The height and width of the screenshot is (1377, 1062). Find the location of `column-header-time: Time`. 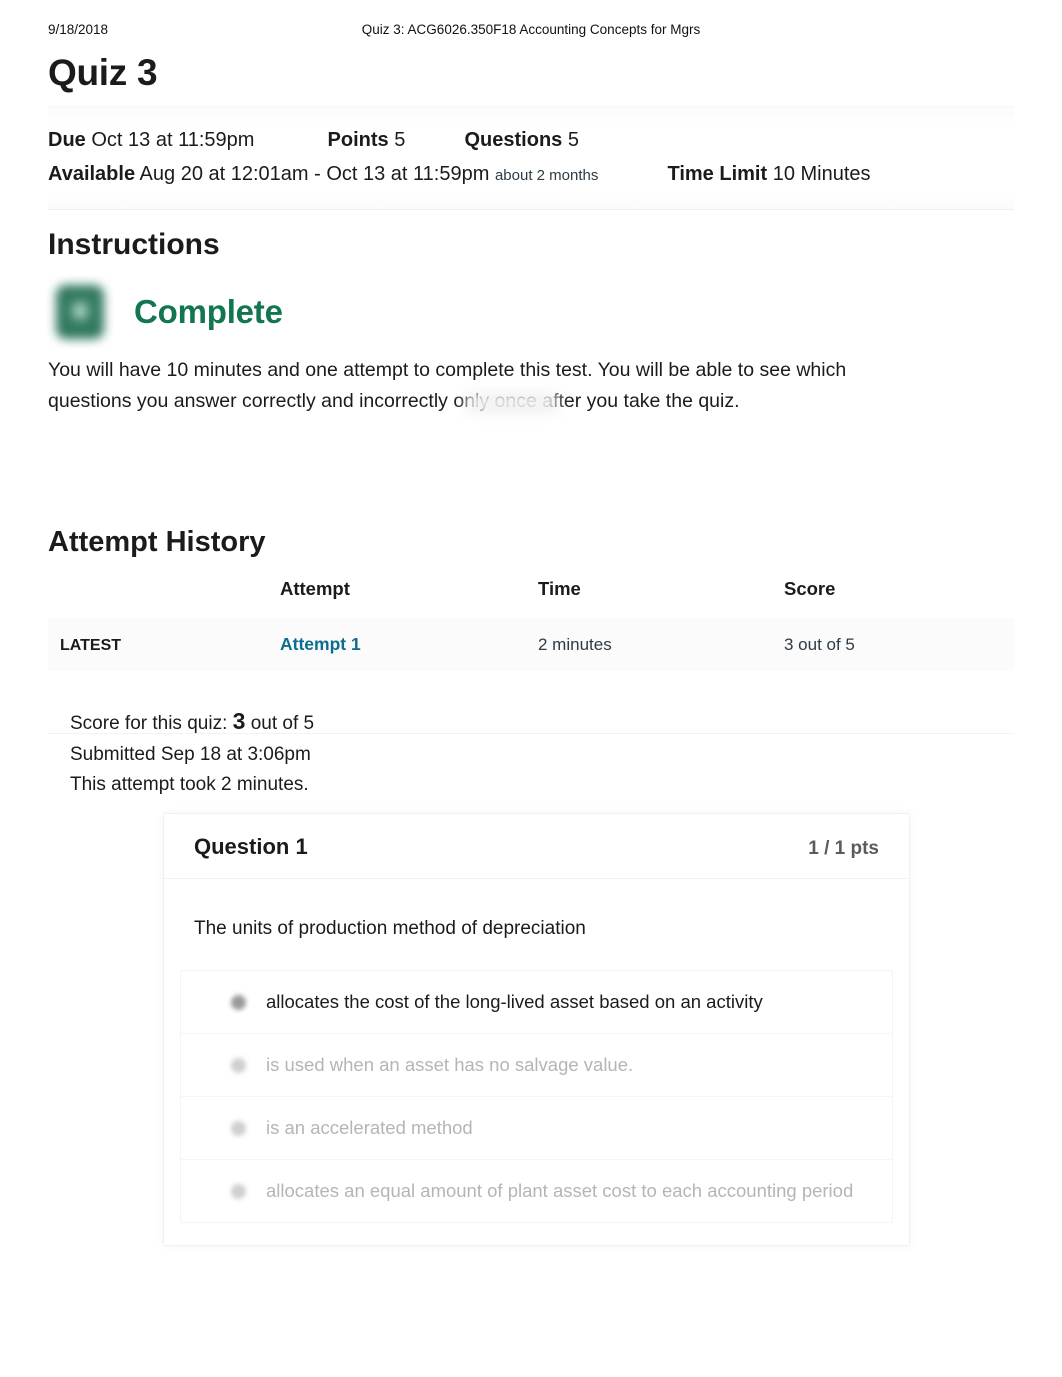

column-header-time: Time is located at coordinates (559, 588).